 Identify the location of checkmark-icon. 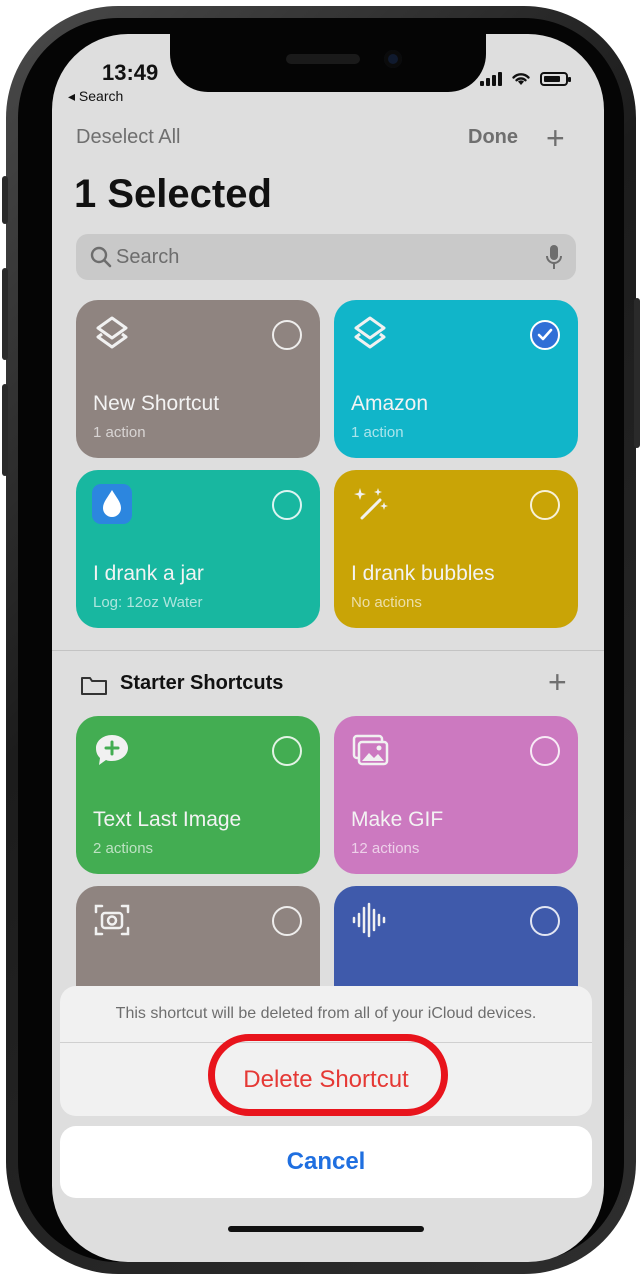
(545, 334).